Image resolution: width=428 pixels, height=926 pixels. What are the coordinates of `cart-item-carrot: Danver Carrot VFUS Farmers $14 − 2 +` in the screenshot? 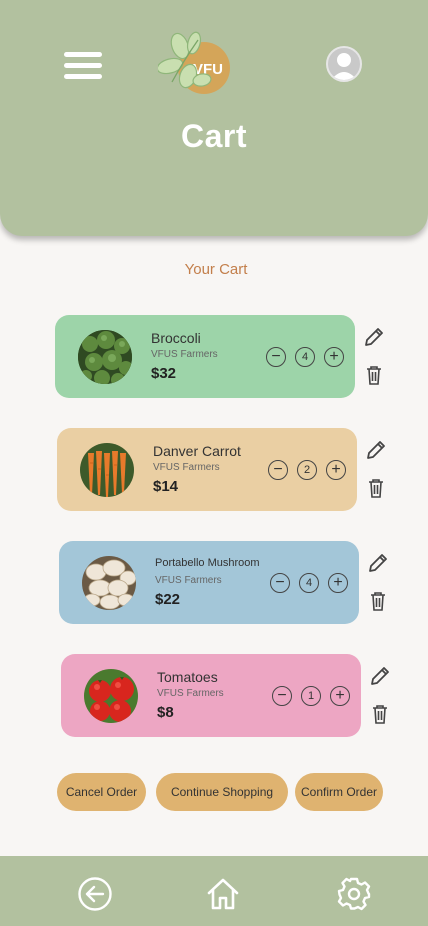 It's located at (207, 469).